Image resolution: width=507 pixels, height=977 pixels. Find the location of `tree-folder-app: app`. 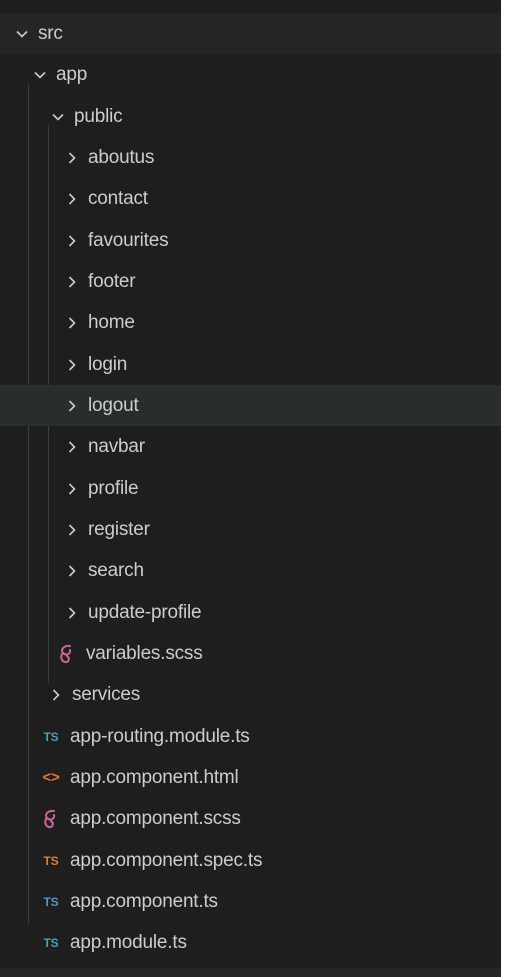

tree-folder-app: app is located at coordinates (250, 74).